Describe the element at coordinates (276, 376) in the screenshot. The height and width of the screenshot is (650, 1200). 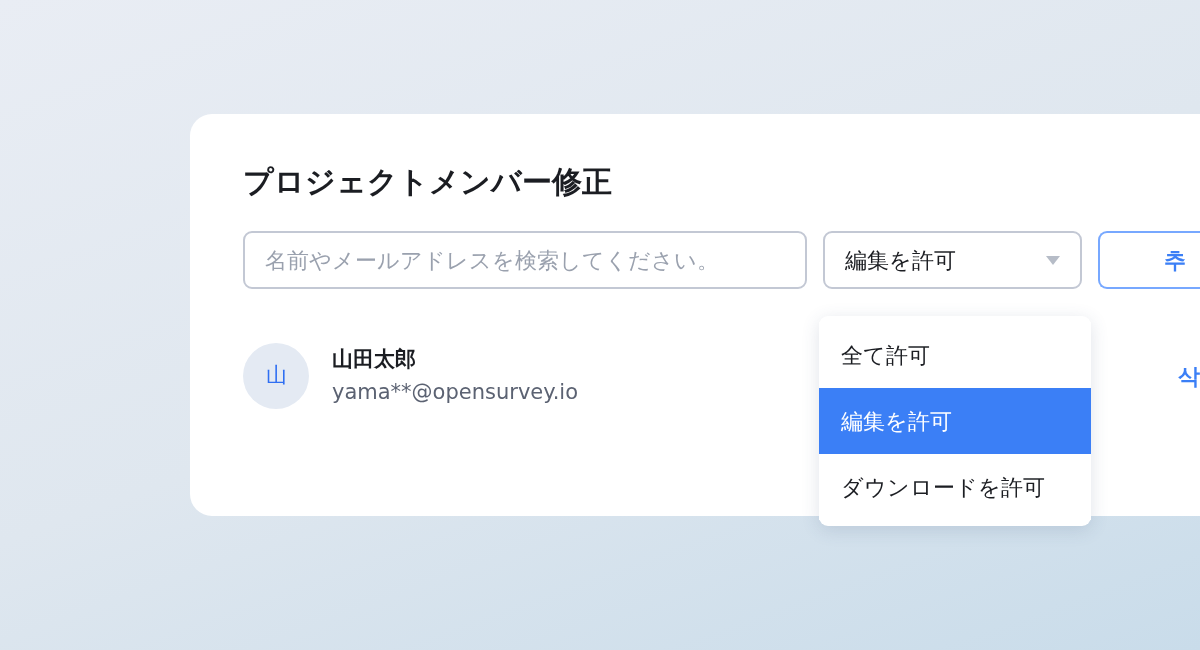
I see `avatar: 山` at that location.